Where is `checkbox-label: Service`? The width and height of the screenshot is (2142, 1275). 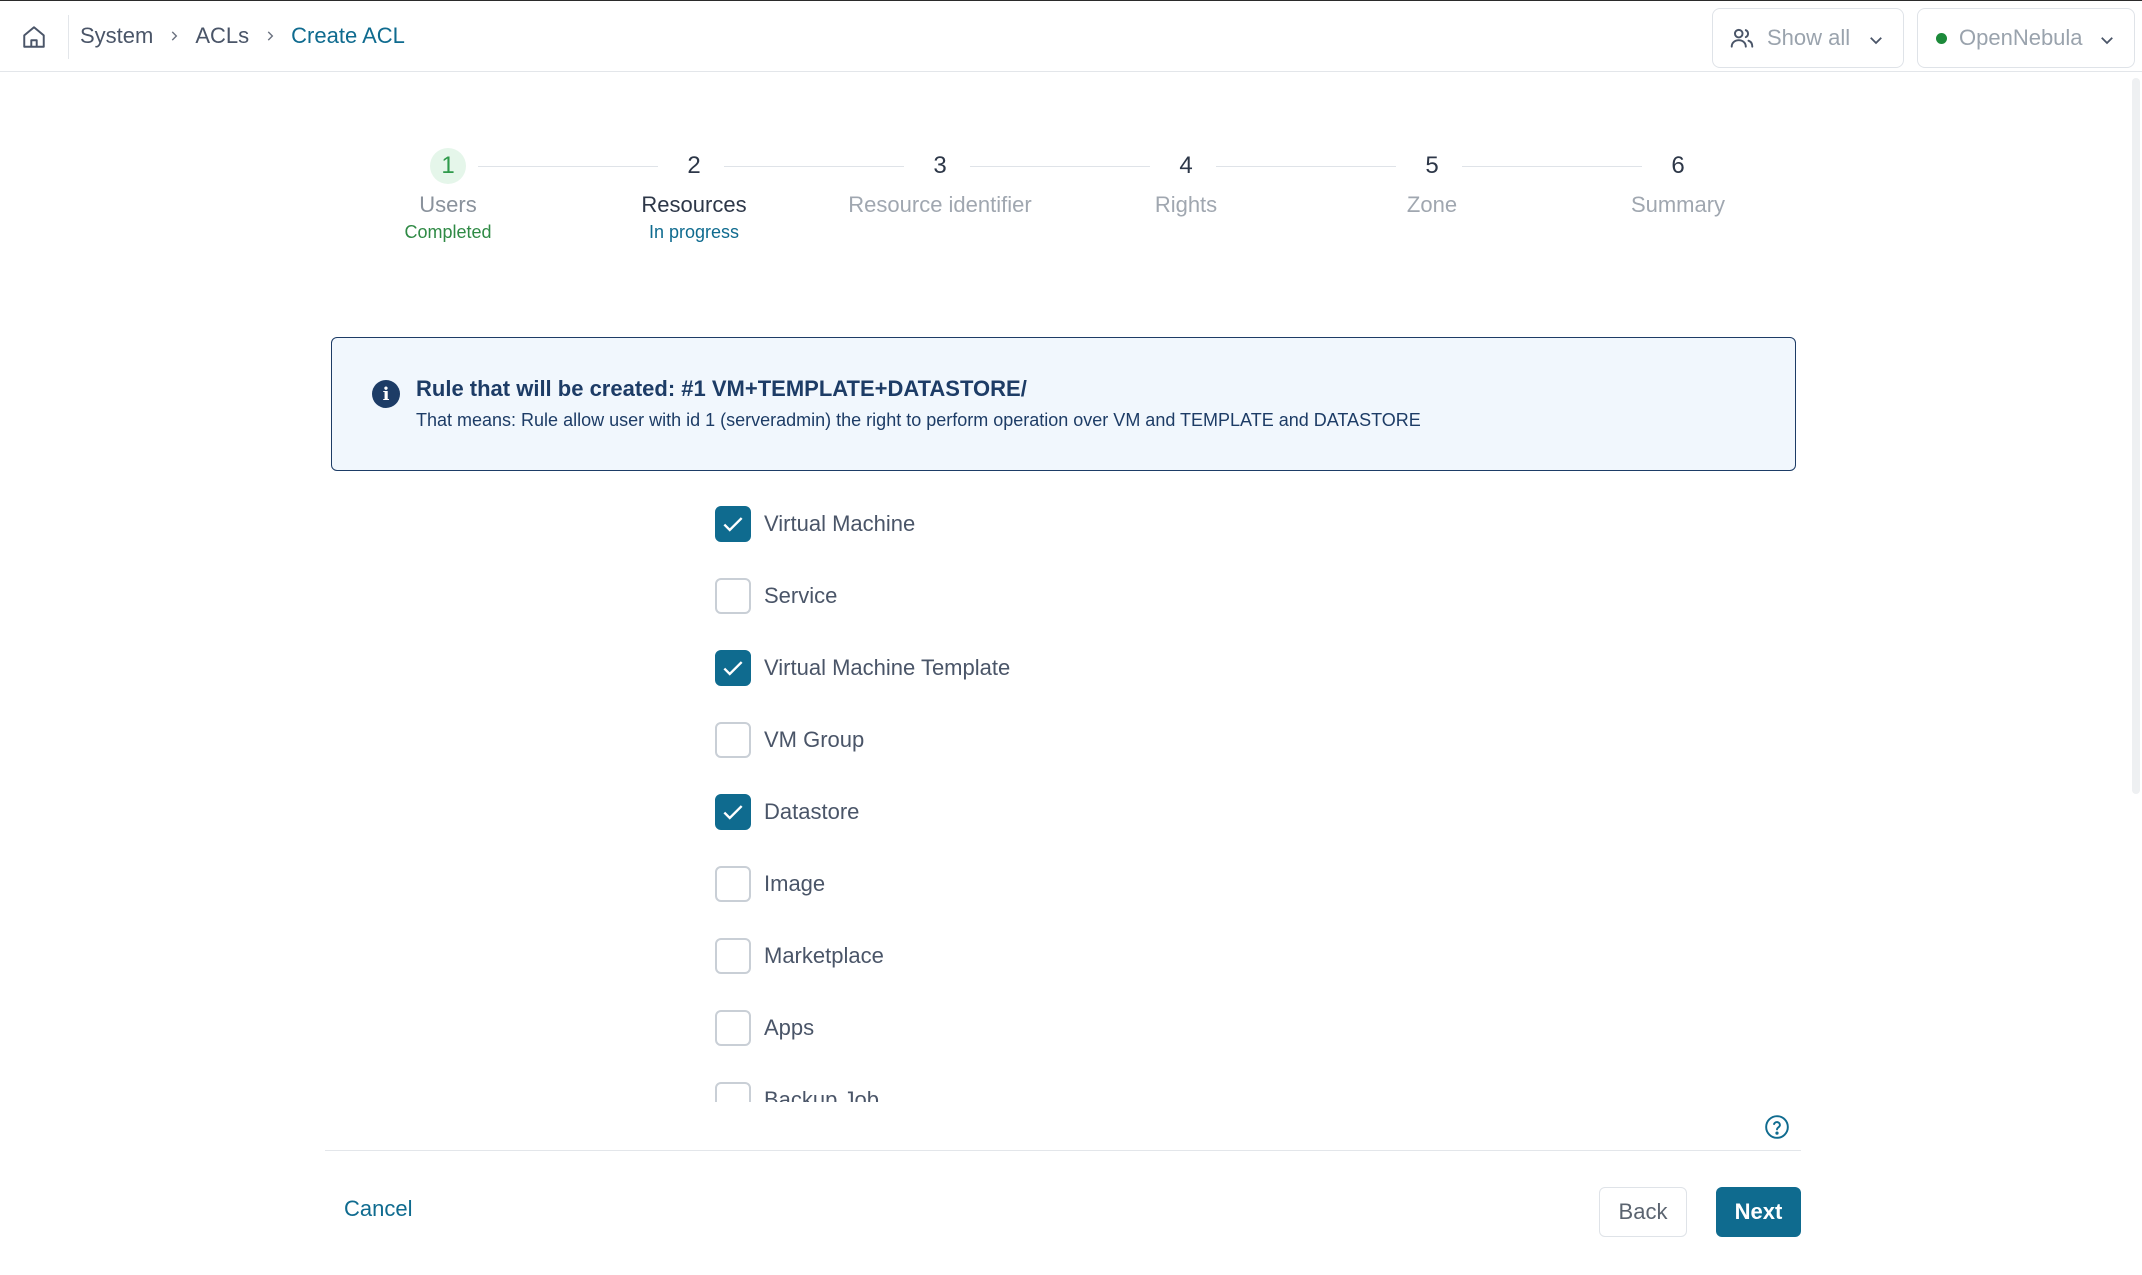 checkbox-label: Service is located at coordinates (801, 595).